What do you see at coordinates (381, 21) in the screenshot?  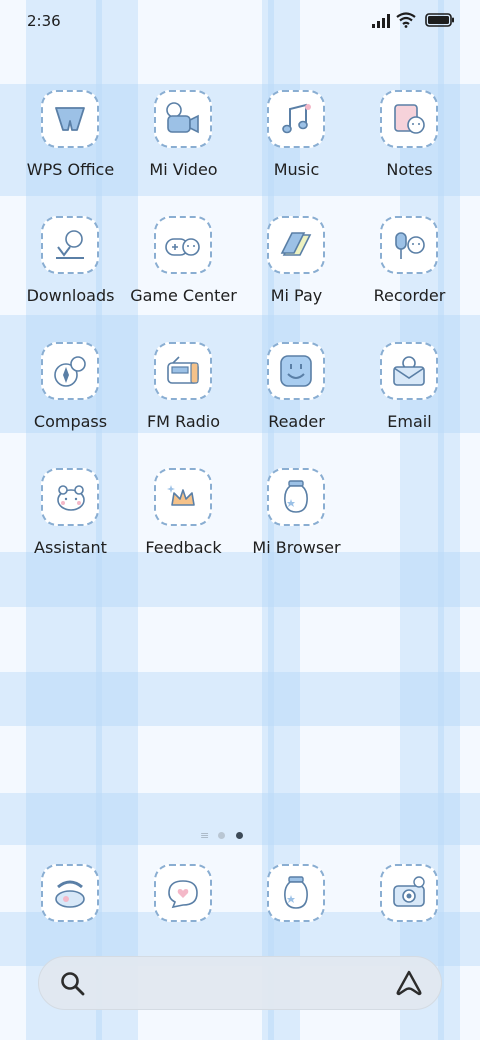 I see `signal-icon` at bounding box center [381, 21].